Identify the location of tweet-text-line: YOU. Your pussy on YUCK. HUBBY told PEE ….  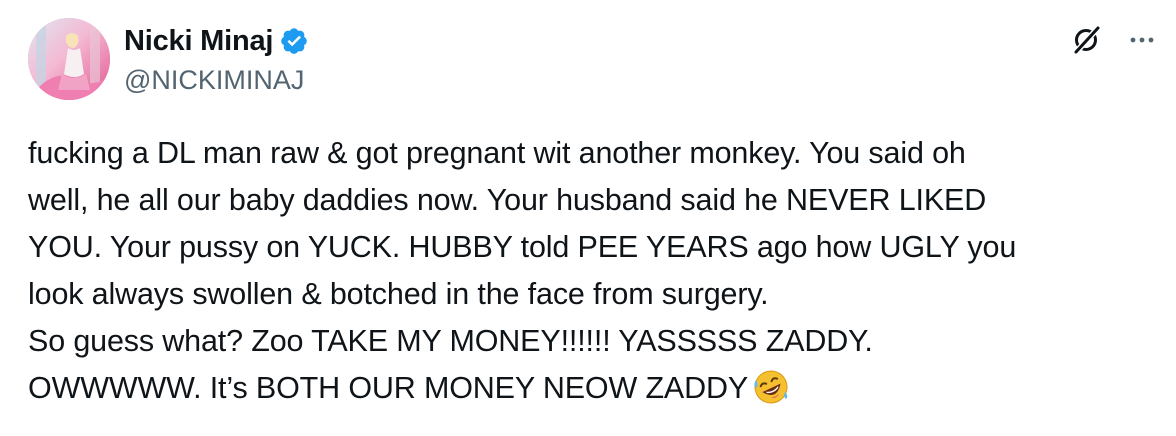
(522, 247).